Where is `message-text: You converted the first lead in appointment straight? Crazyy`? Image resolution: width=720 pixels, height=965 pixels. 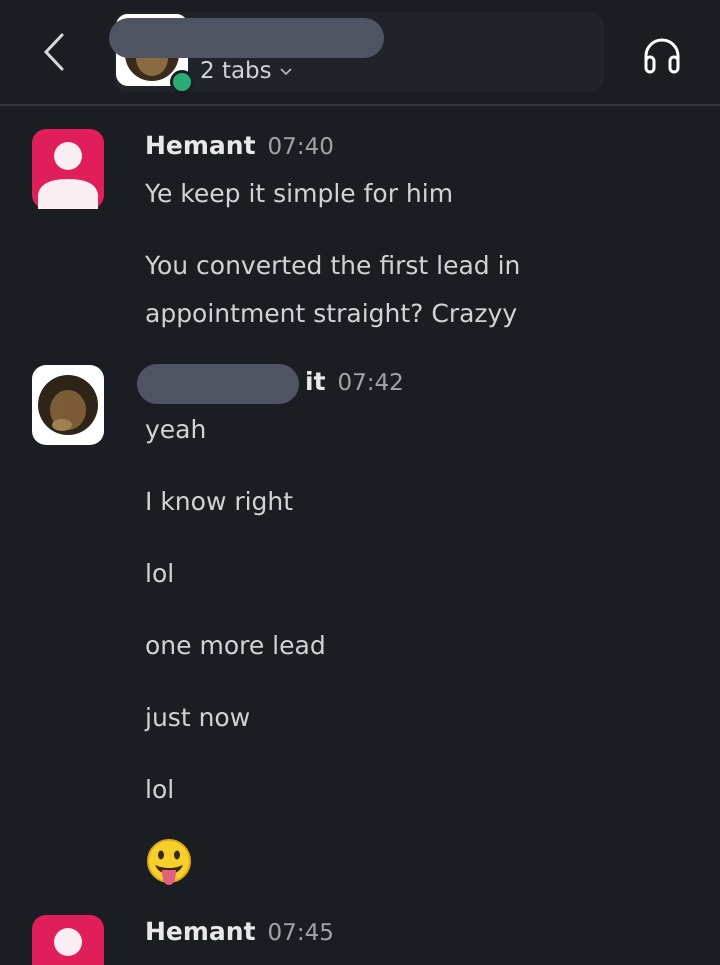 message-text: You converted the first lead in appointment straight? Crazyy is located at coordinates (333, 290).